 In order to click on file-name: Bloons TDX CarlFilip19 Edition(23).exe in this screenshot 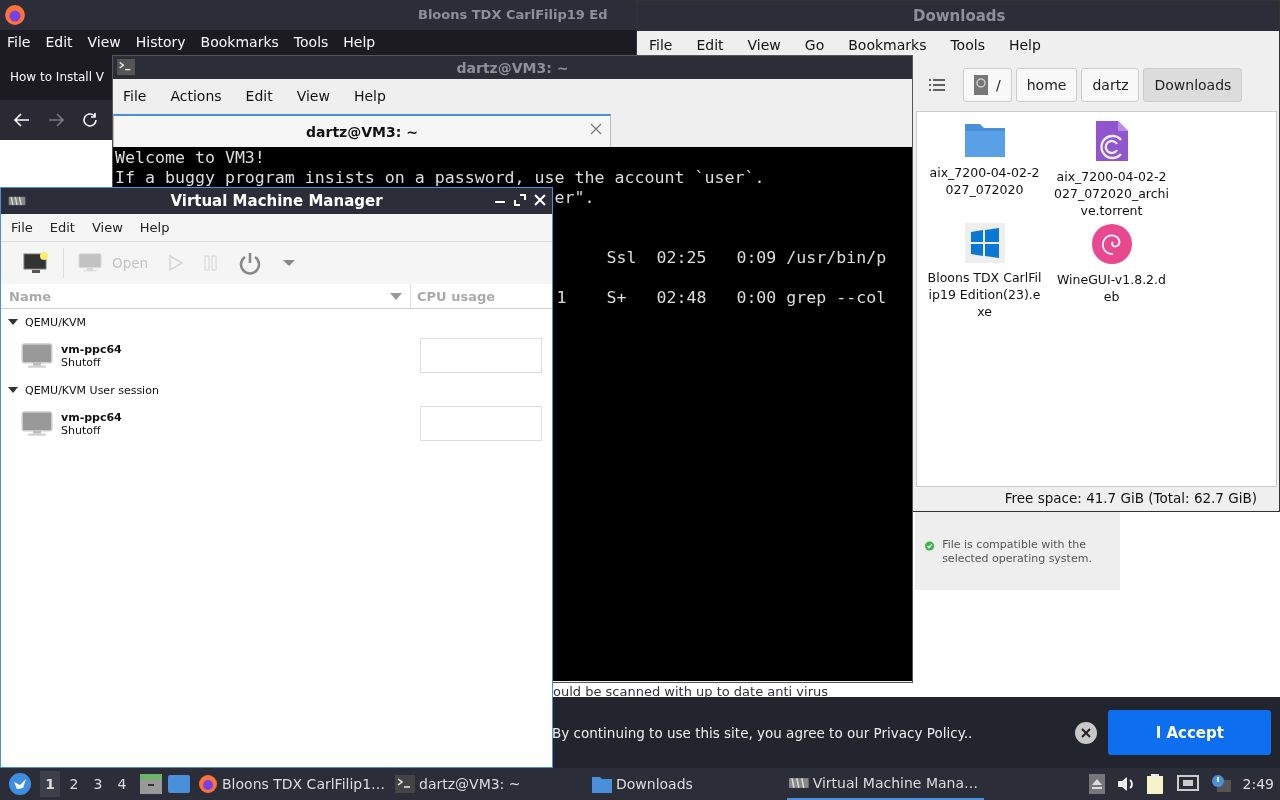, I will do `click(984, 294)`.